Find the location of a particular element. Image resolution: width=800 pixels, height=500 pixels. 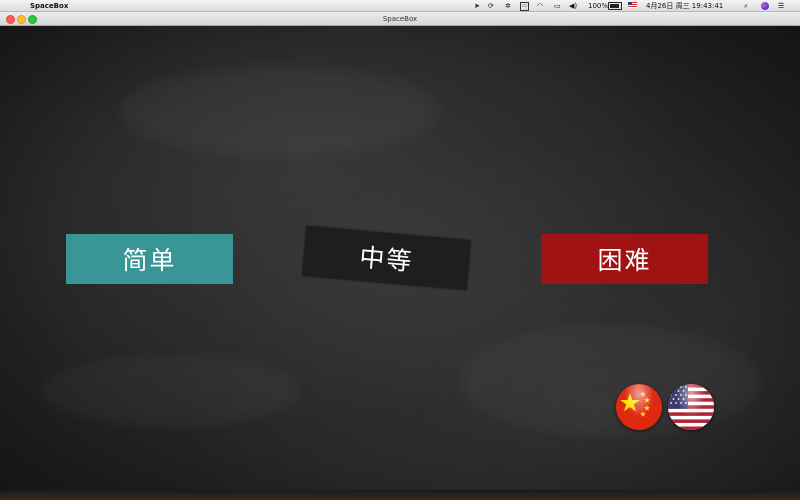

search-icon: ⌕ is located at coordinates (746, 6).